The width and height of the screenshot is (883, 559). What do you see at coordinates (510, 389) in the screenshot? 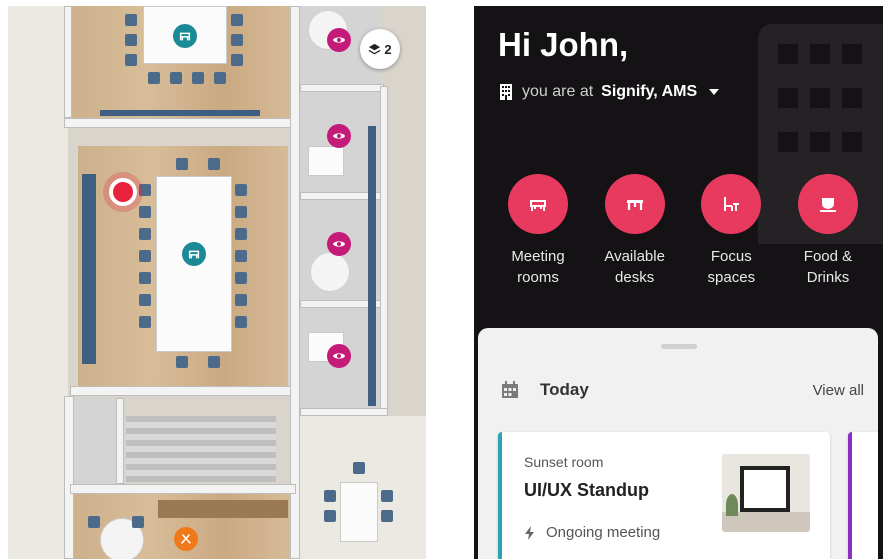
I see `calendar-icon` at bounding box center [510, 389].